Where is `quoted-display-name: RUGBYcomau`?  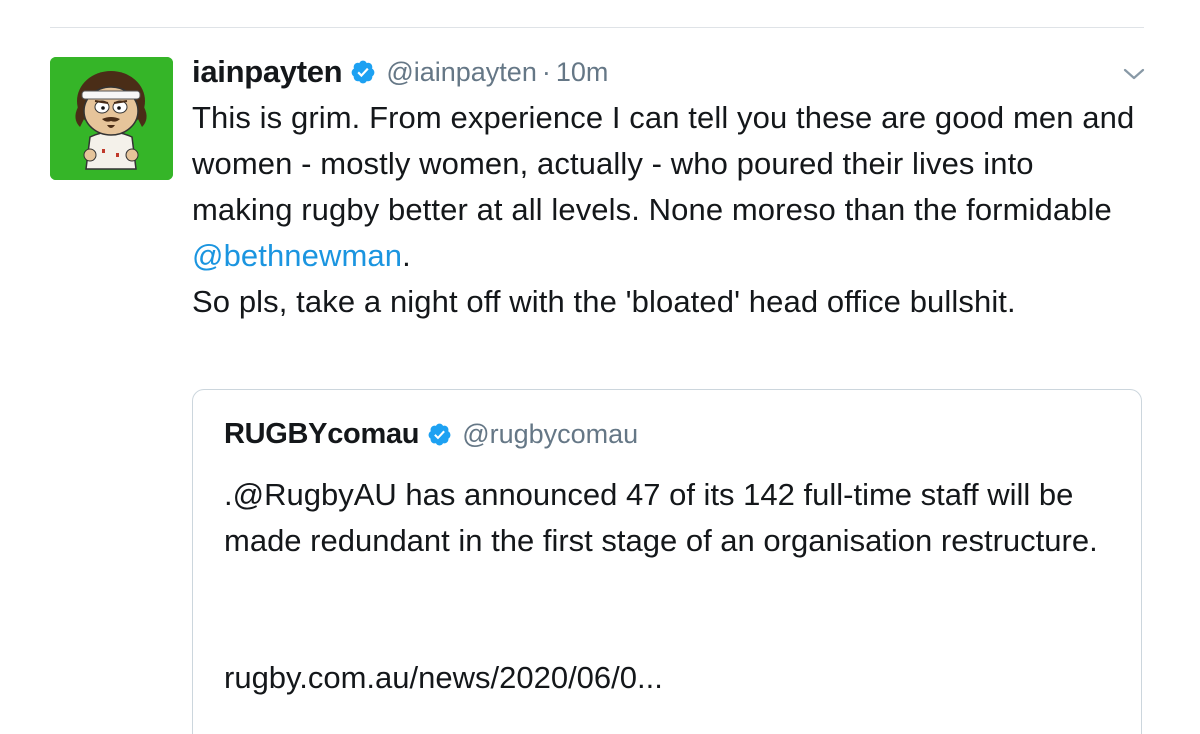 quoted-display-name: RUGBYcomau is located at coordinates (322, 434).